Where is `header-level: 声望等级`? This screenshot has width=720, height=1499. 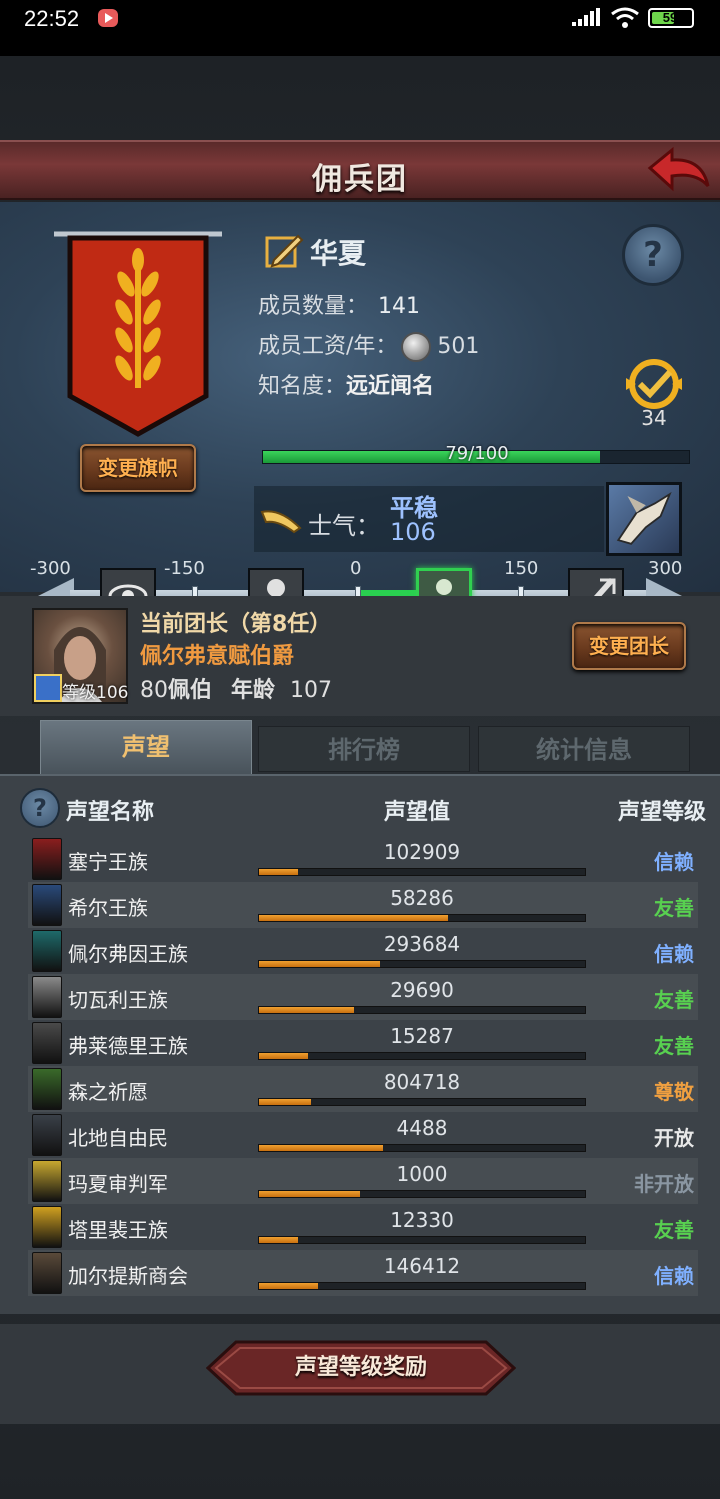
header-level: 声望等级 is located at coordinates (661, 812).